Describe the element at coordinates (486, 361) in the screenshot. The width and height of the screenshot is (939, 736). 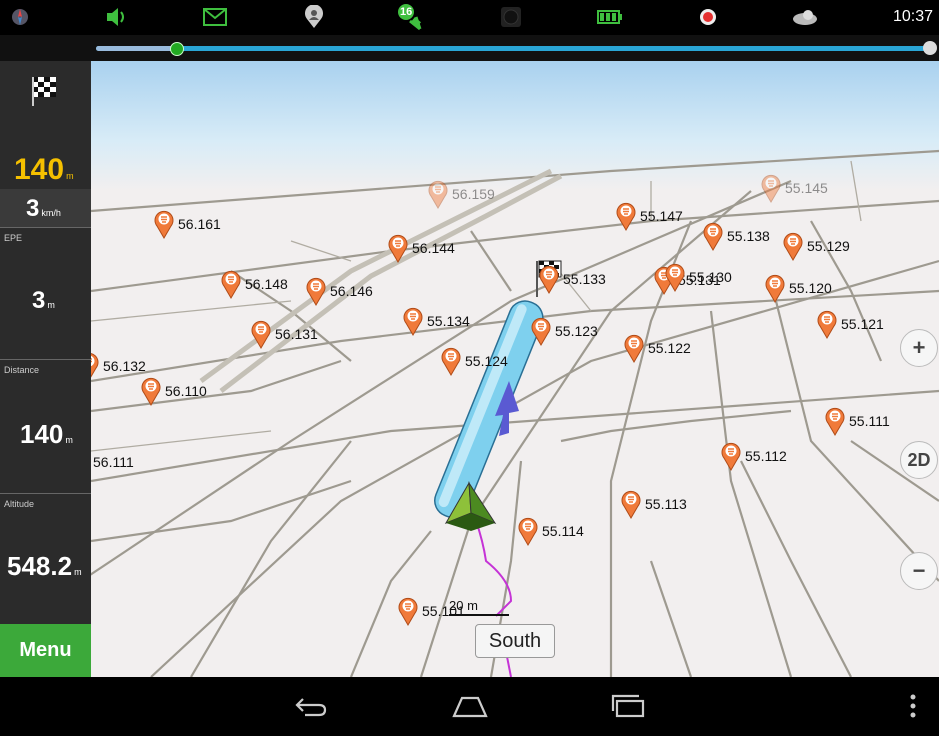
I see `poi-label: 55.124` at that location.